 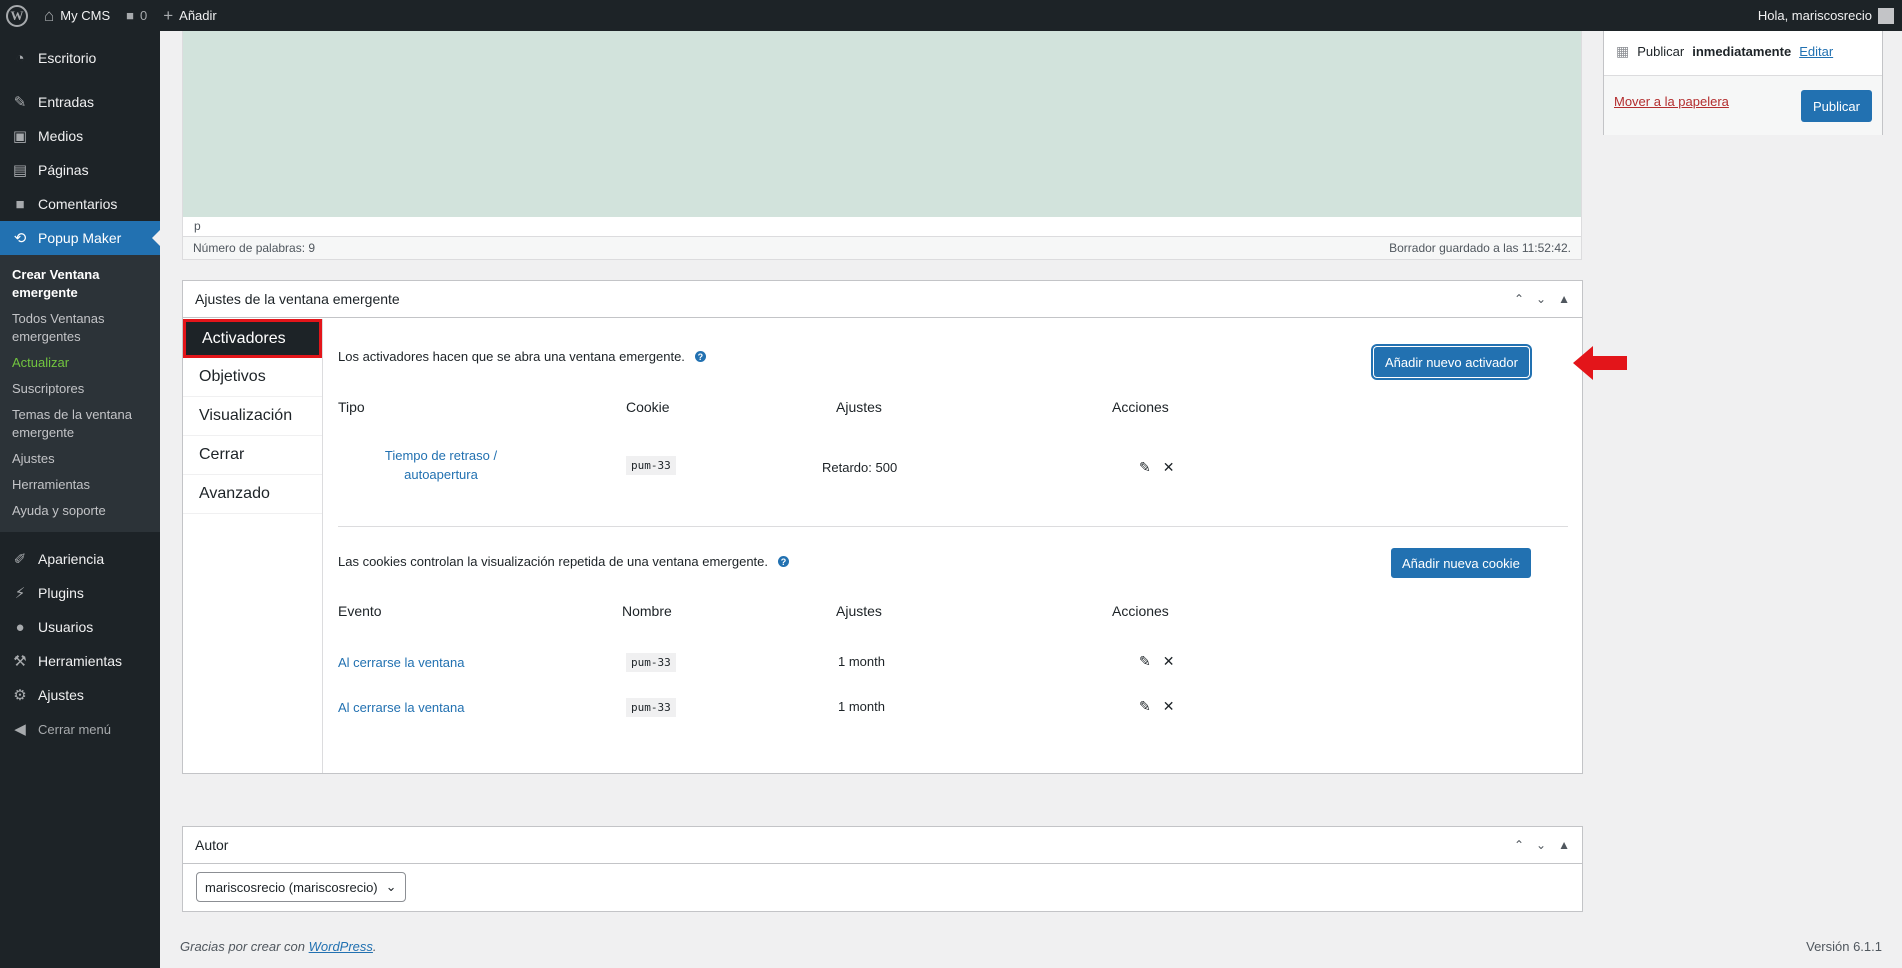 I want to click on trigger-type-link: Tiempo de retraso / autoapertura, so click(x=441, y=465).